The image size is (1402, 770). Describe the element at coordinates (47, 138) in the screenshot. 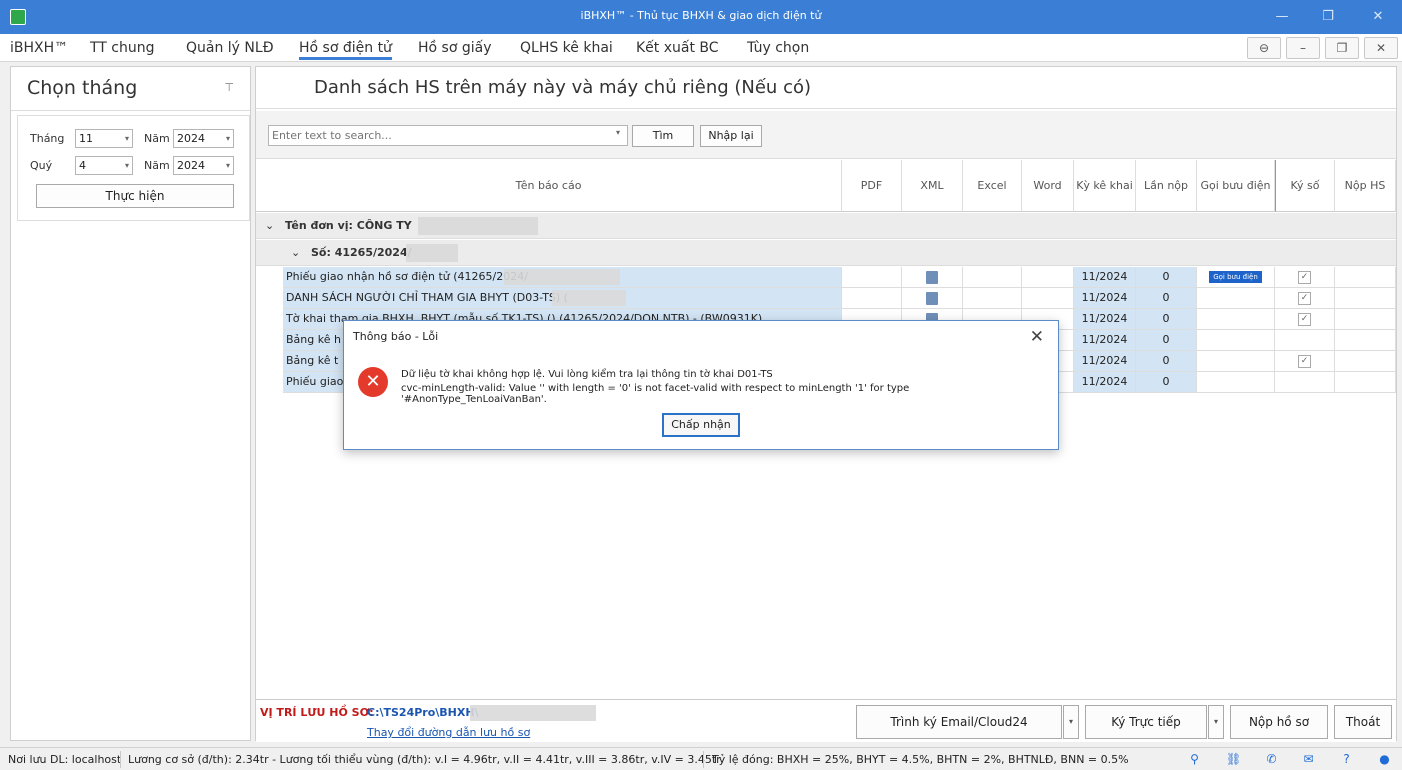

I see `thang-label: Tháng` at that location.